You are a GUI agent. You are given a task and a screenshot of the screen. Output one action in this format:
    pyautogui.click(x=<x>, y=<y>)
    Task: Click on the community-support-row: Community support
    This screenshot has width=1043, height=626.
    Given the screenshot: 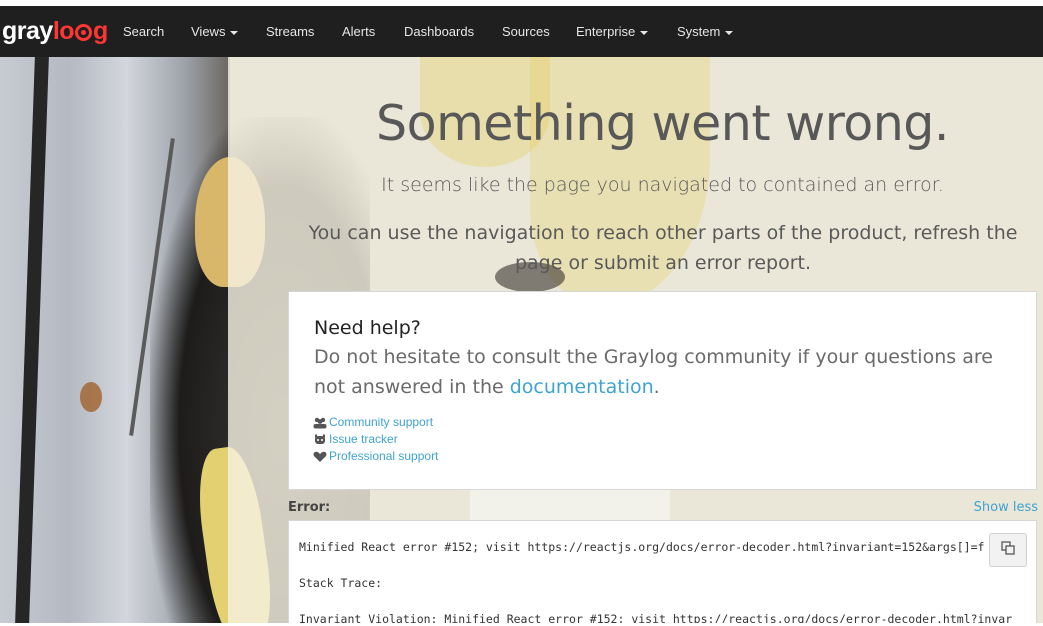 What is the action you would take?
    pyautogui.click(x=375, y=422)
    